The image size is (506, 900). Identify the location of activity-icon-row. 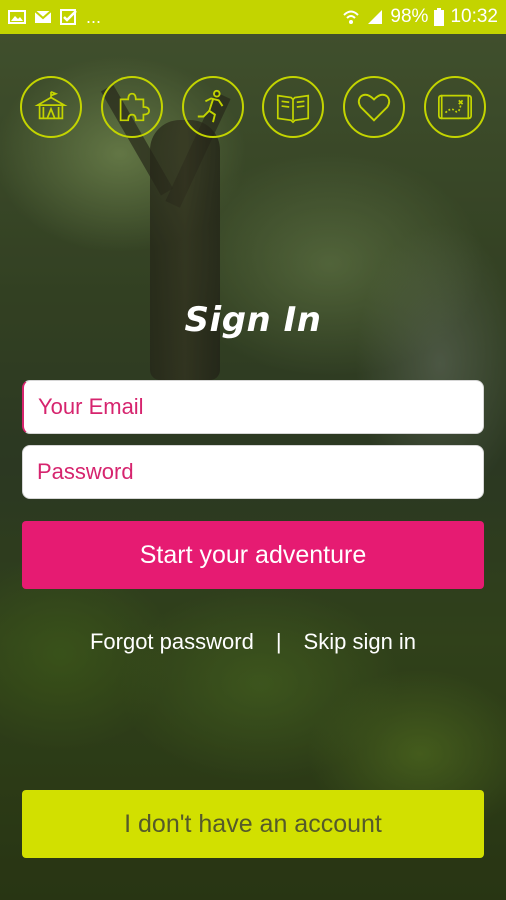
(253, 107).